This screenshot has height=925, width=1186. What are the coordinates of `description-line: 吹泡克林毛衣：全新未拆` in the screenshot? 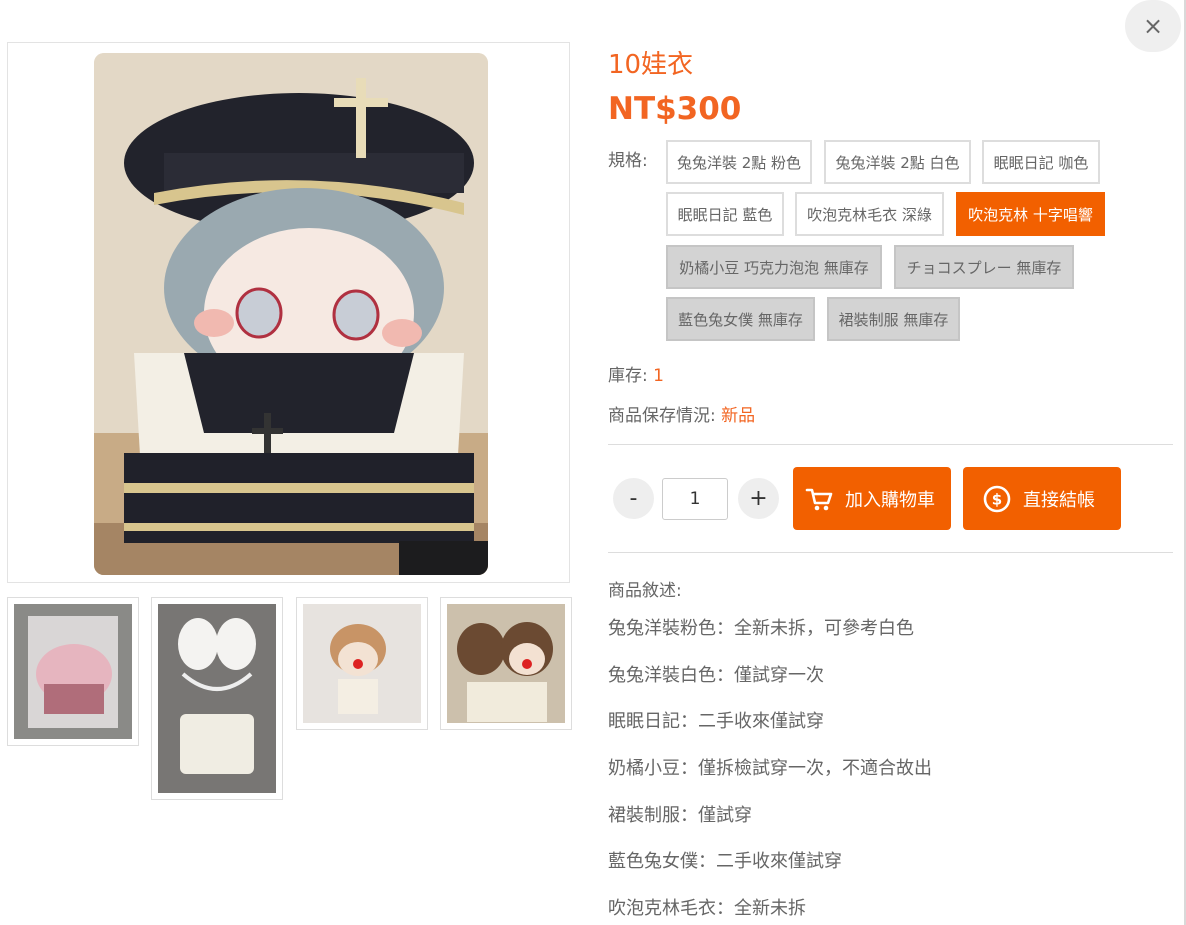 It's located at (707, 908).